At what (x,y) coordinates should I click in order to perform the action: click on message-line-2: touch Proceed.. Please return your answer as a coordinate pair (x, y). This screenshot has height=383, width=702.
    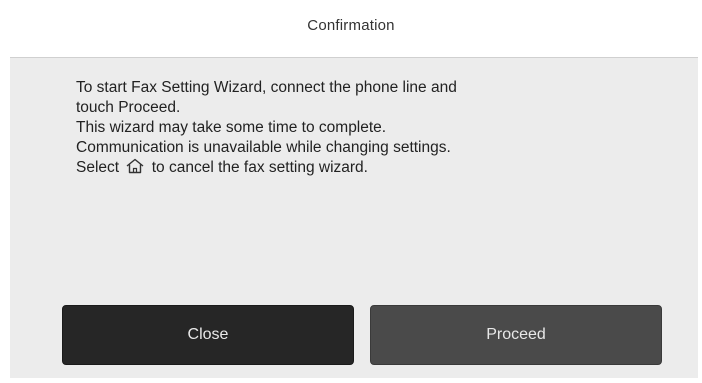
    Looking at the image, I should click on (128, 107).